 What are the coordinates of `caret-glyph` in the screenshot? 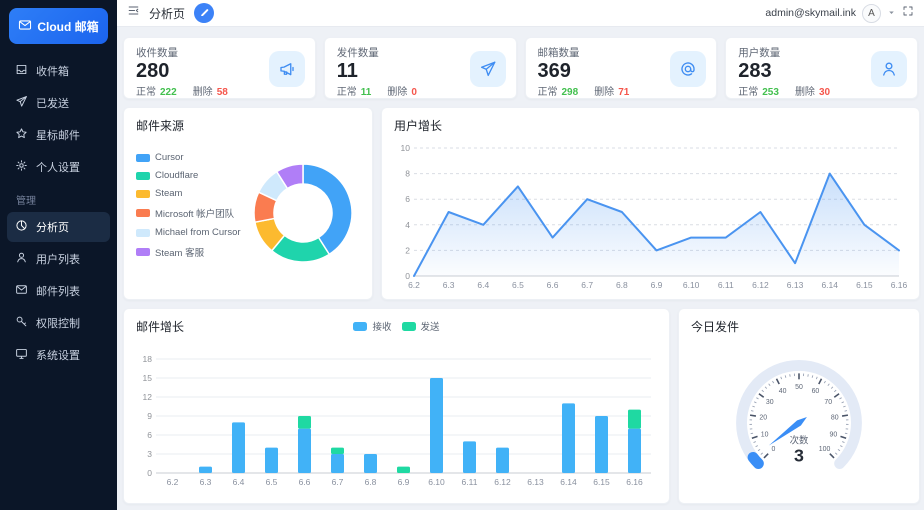 It's located at (891, 13).